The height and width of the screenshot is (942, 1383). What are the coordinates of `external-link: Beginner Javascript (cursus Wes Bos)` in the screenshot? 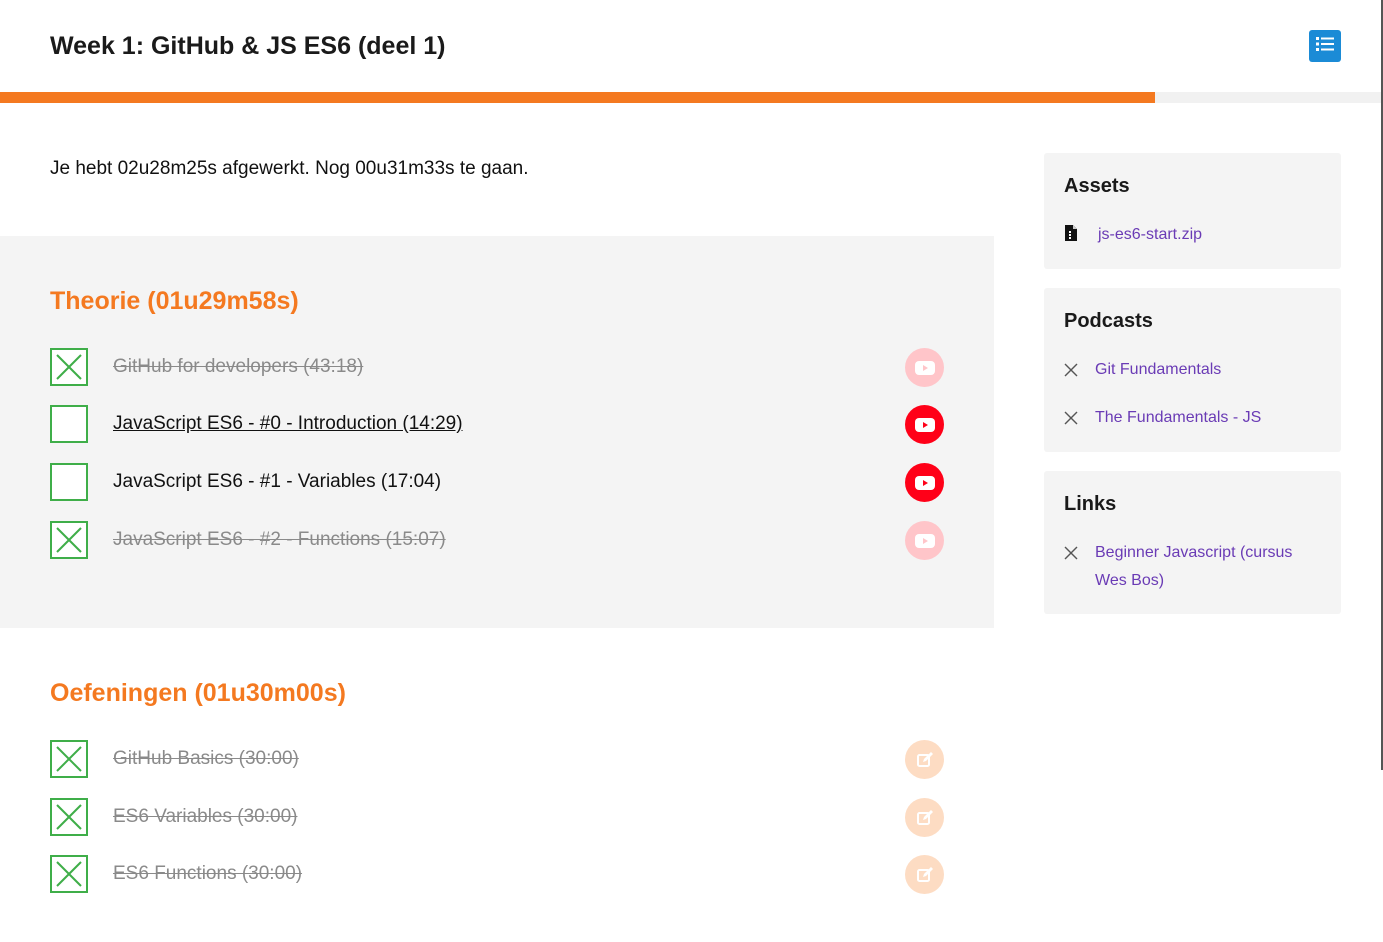 It's located at (1202, 567).